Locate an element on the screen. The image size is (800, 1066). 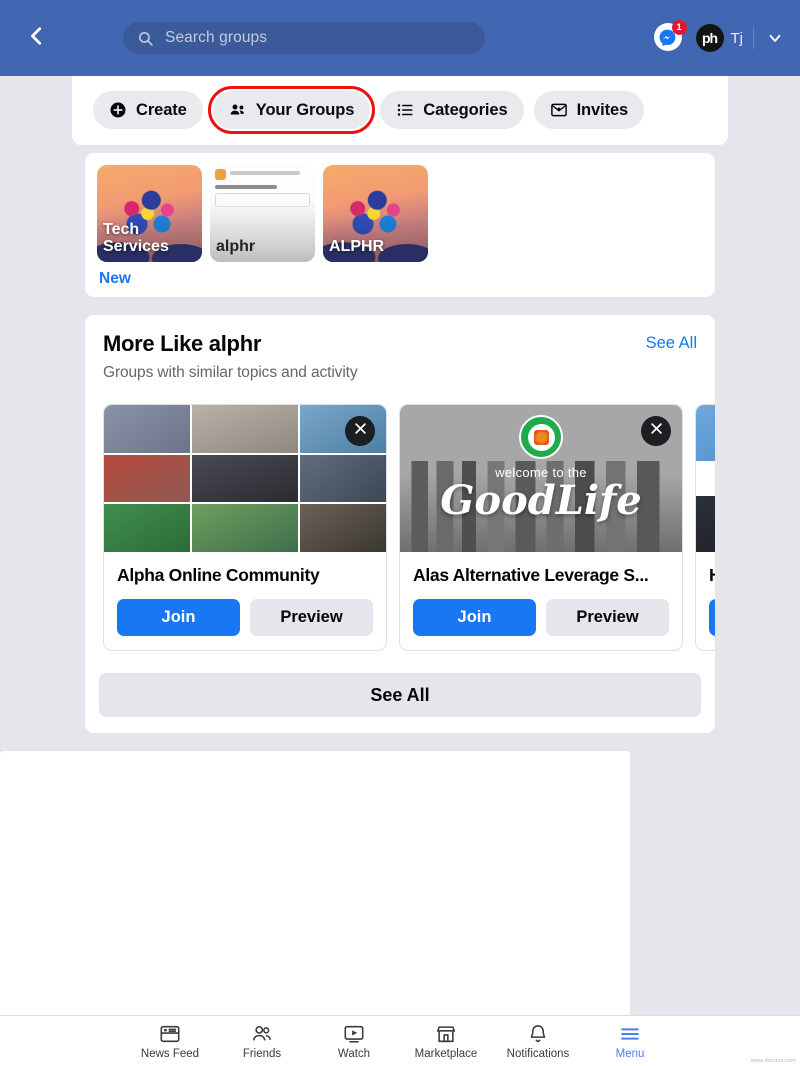
nav-label: News Feed is located at coordinates (170, 1053).